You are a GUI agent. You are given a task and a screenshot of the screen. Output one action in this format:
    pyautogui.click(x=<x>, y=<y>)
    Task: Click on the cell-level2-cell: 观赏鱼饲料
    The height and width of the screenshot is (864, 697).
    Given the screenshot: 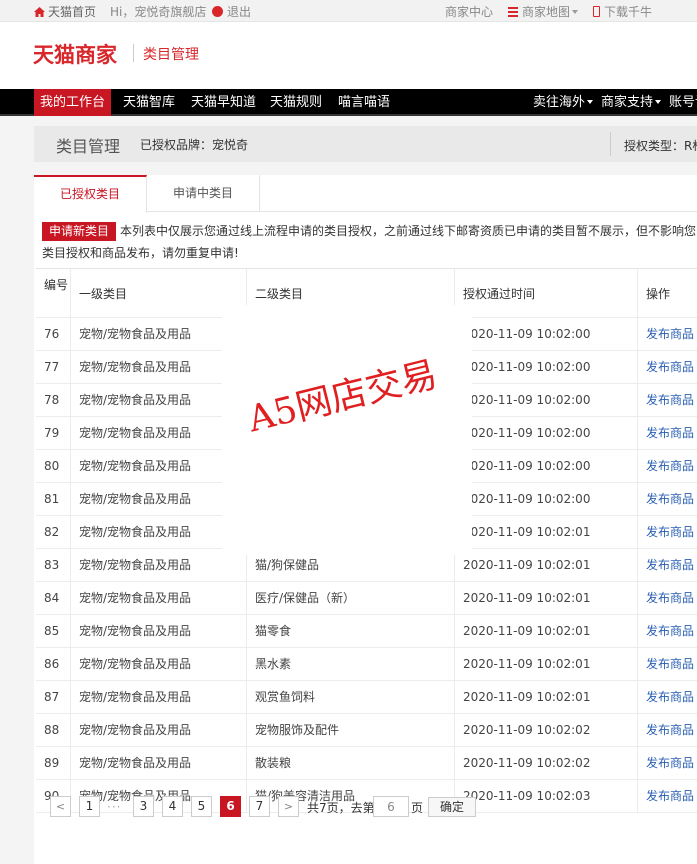 What is the action you would take?
    pyautogui.click(x=351, y=697)
    